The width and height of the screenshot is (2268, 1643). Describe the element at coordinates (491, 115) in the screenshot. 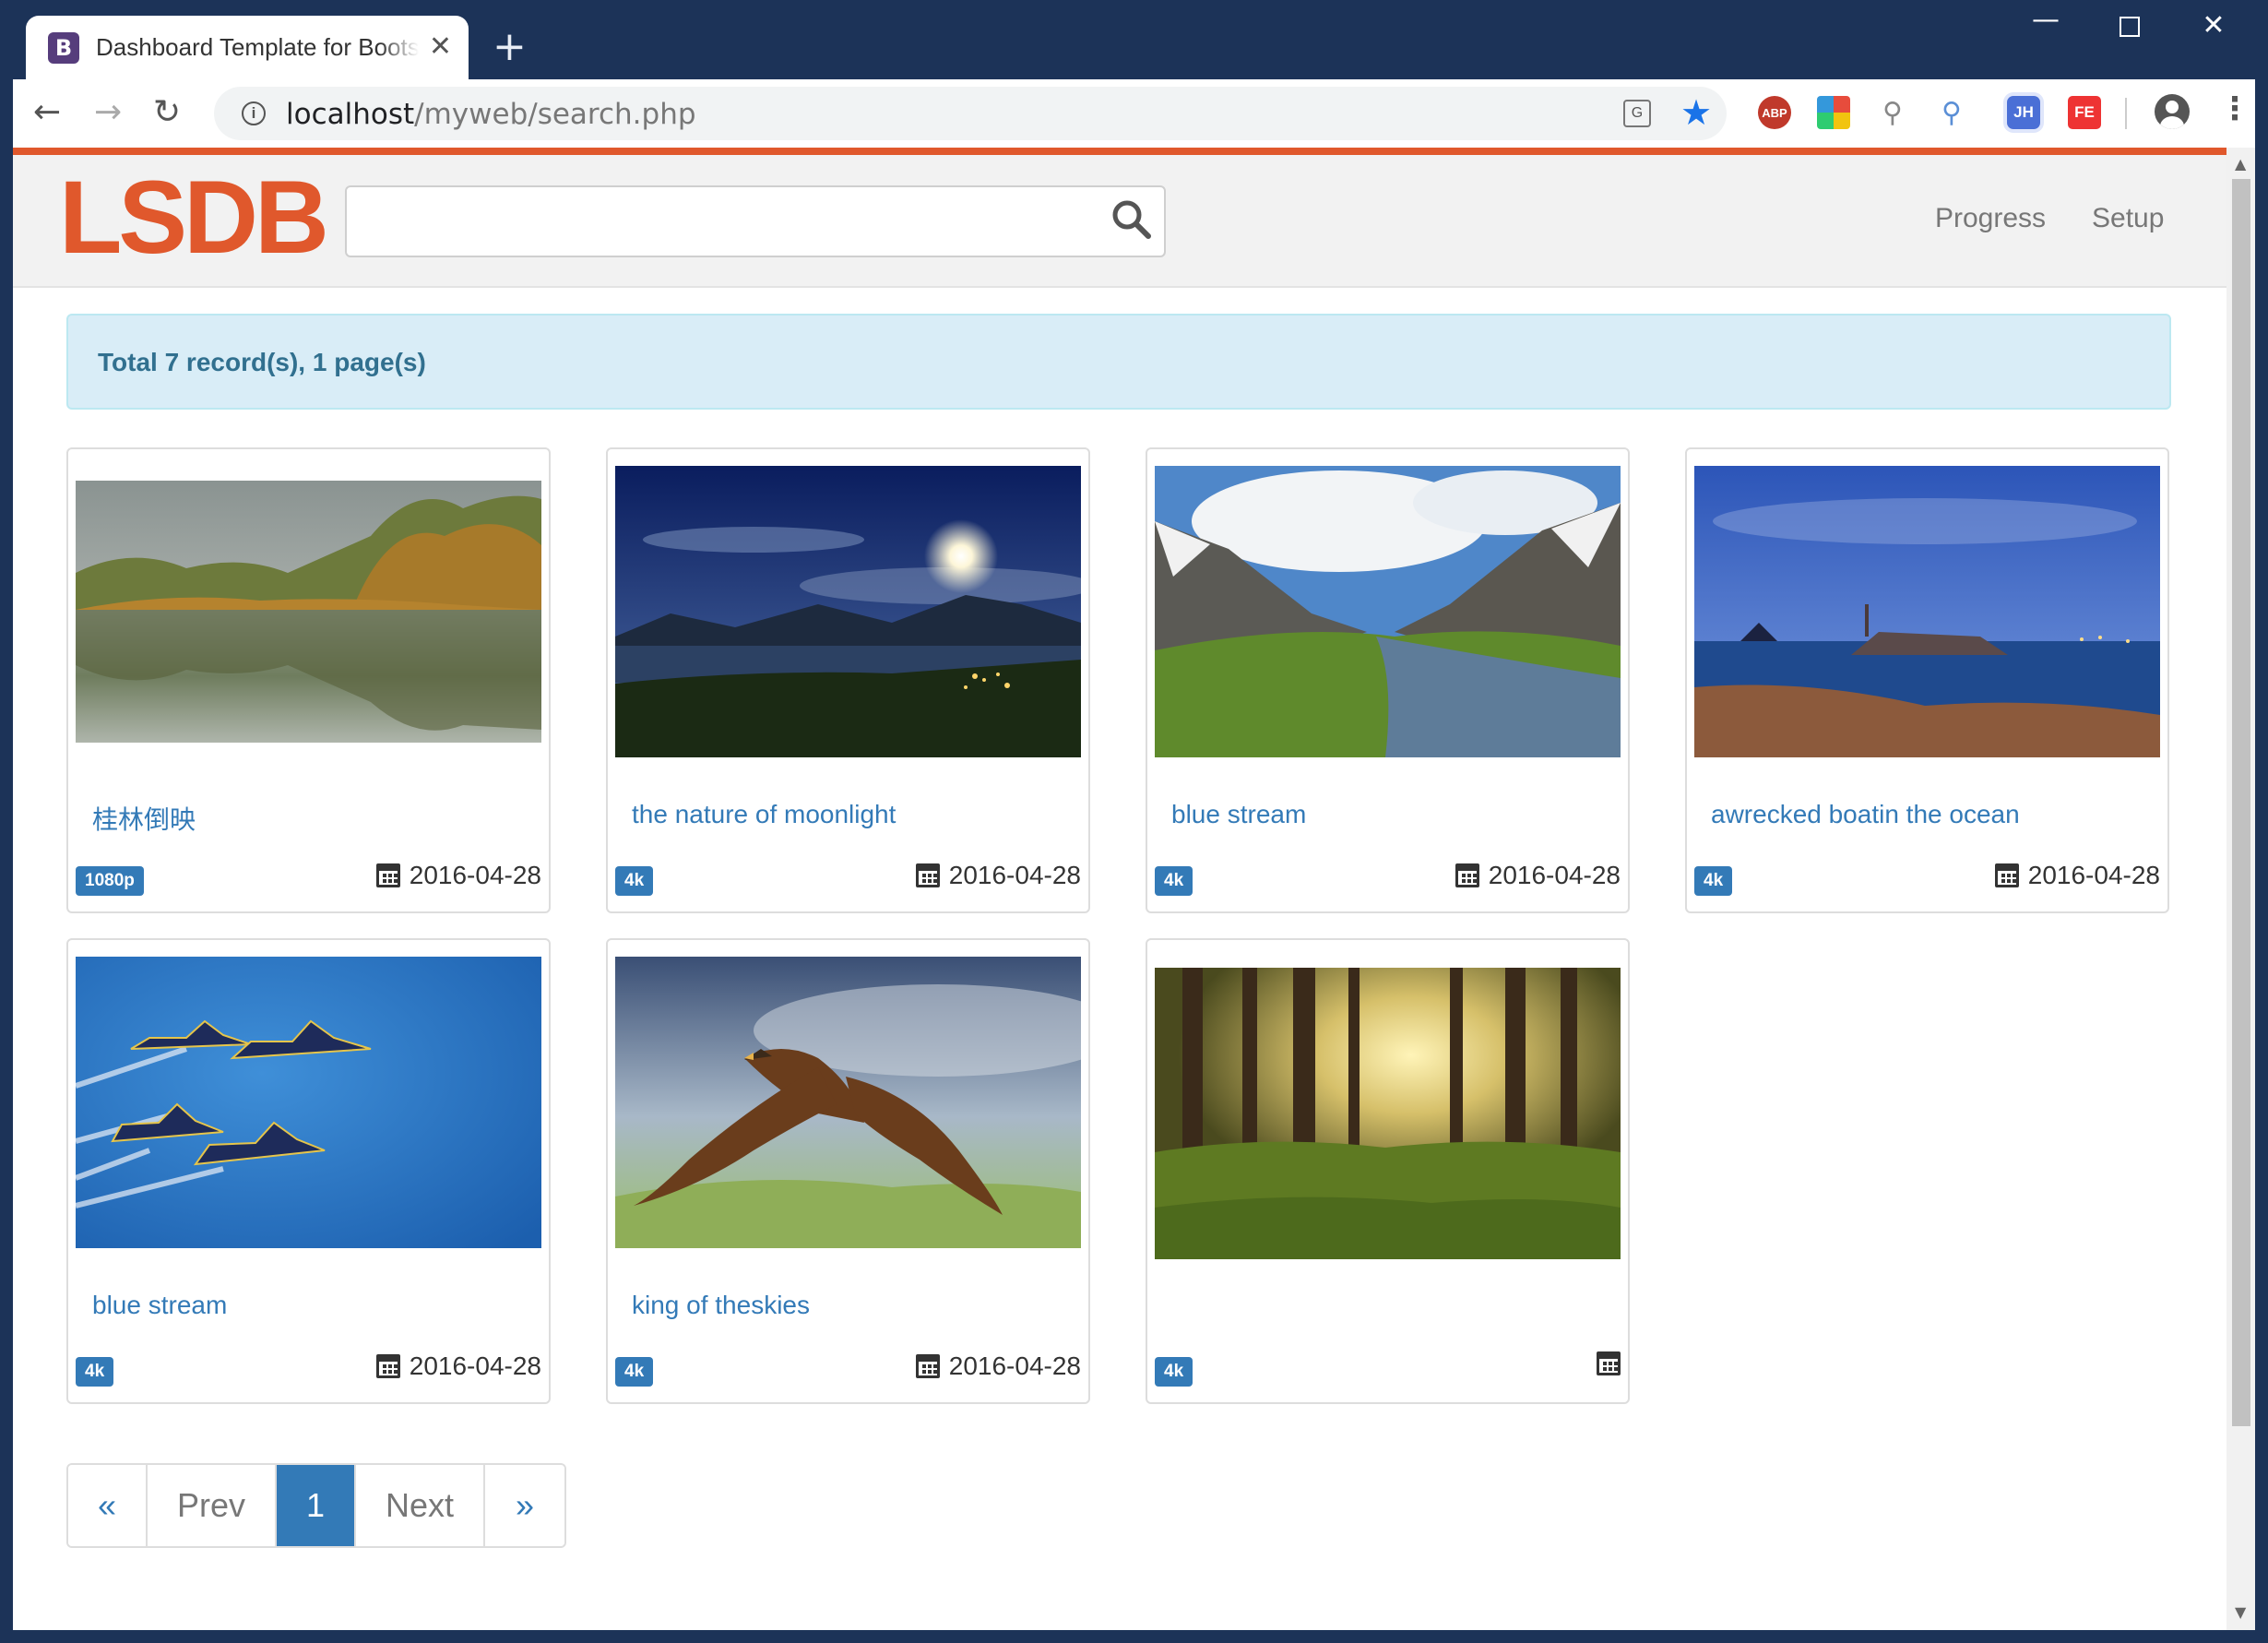

I see `url-text: localhost/myweb/search.php` at that location.